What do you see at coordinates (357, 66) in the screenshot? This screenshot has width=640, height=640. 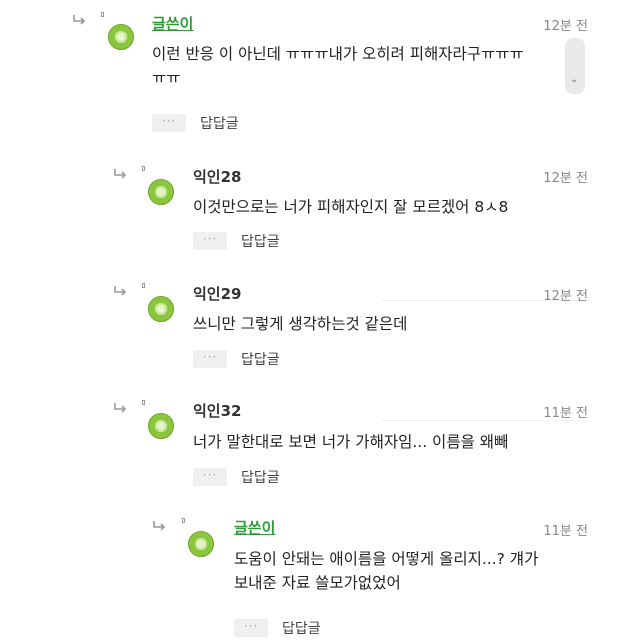 I see `comment-text: 이런 반응 이 아닌데 ㅠㅠㅠ내가 오히려 피해자라구ㅠㅠㅠ ㅠㅠ` at bounding box center [357, 66].